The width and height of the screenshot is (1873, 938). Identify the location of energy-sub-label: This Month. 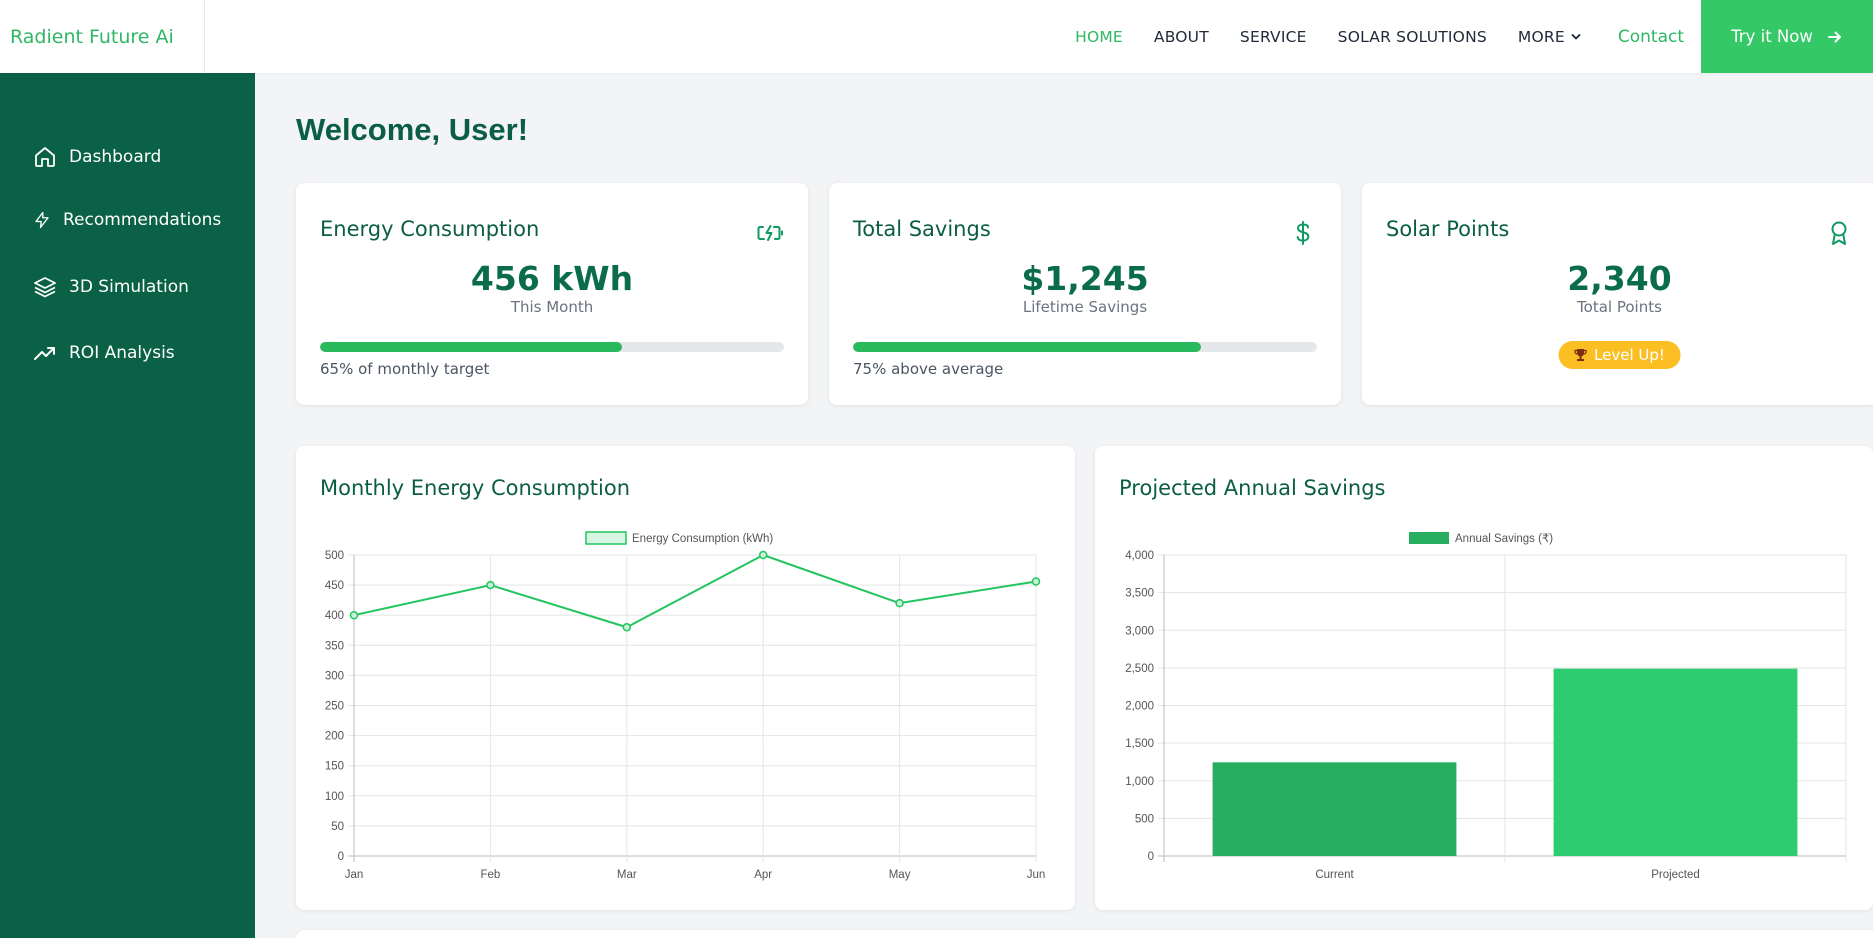
(552, 307).